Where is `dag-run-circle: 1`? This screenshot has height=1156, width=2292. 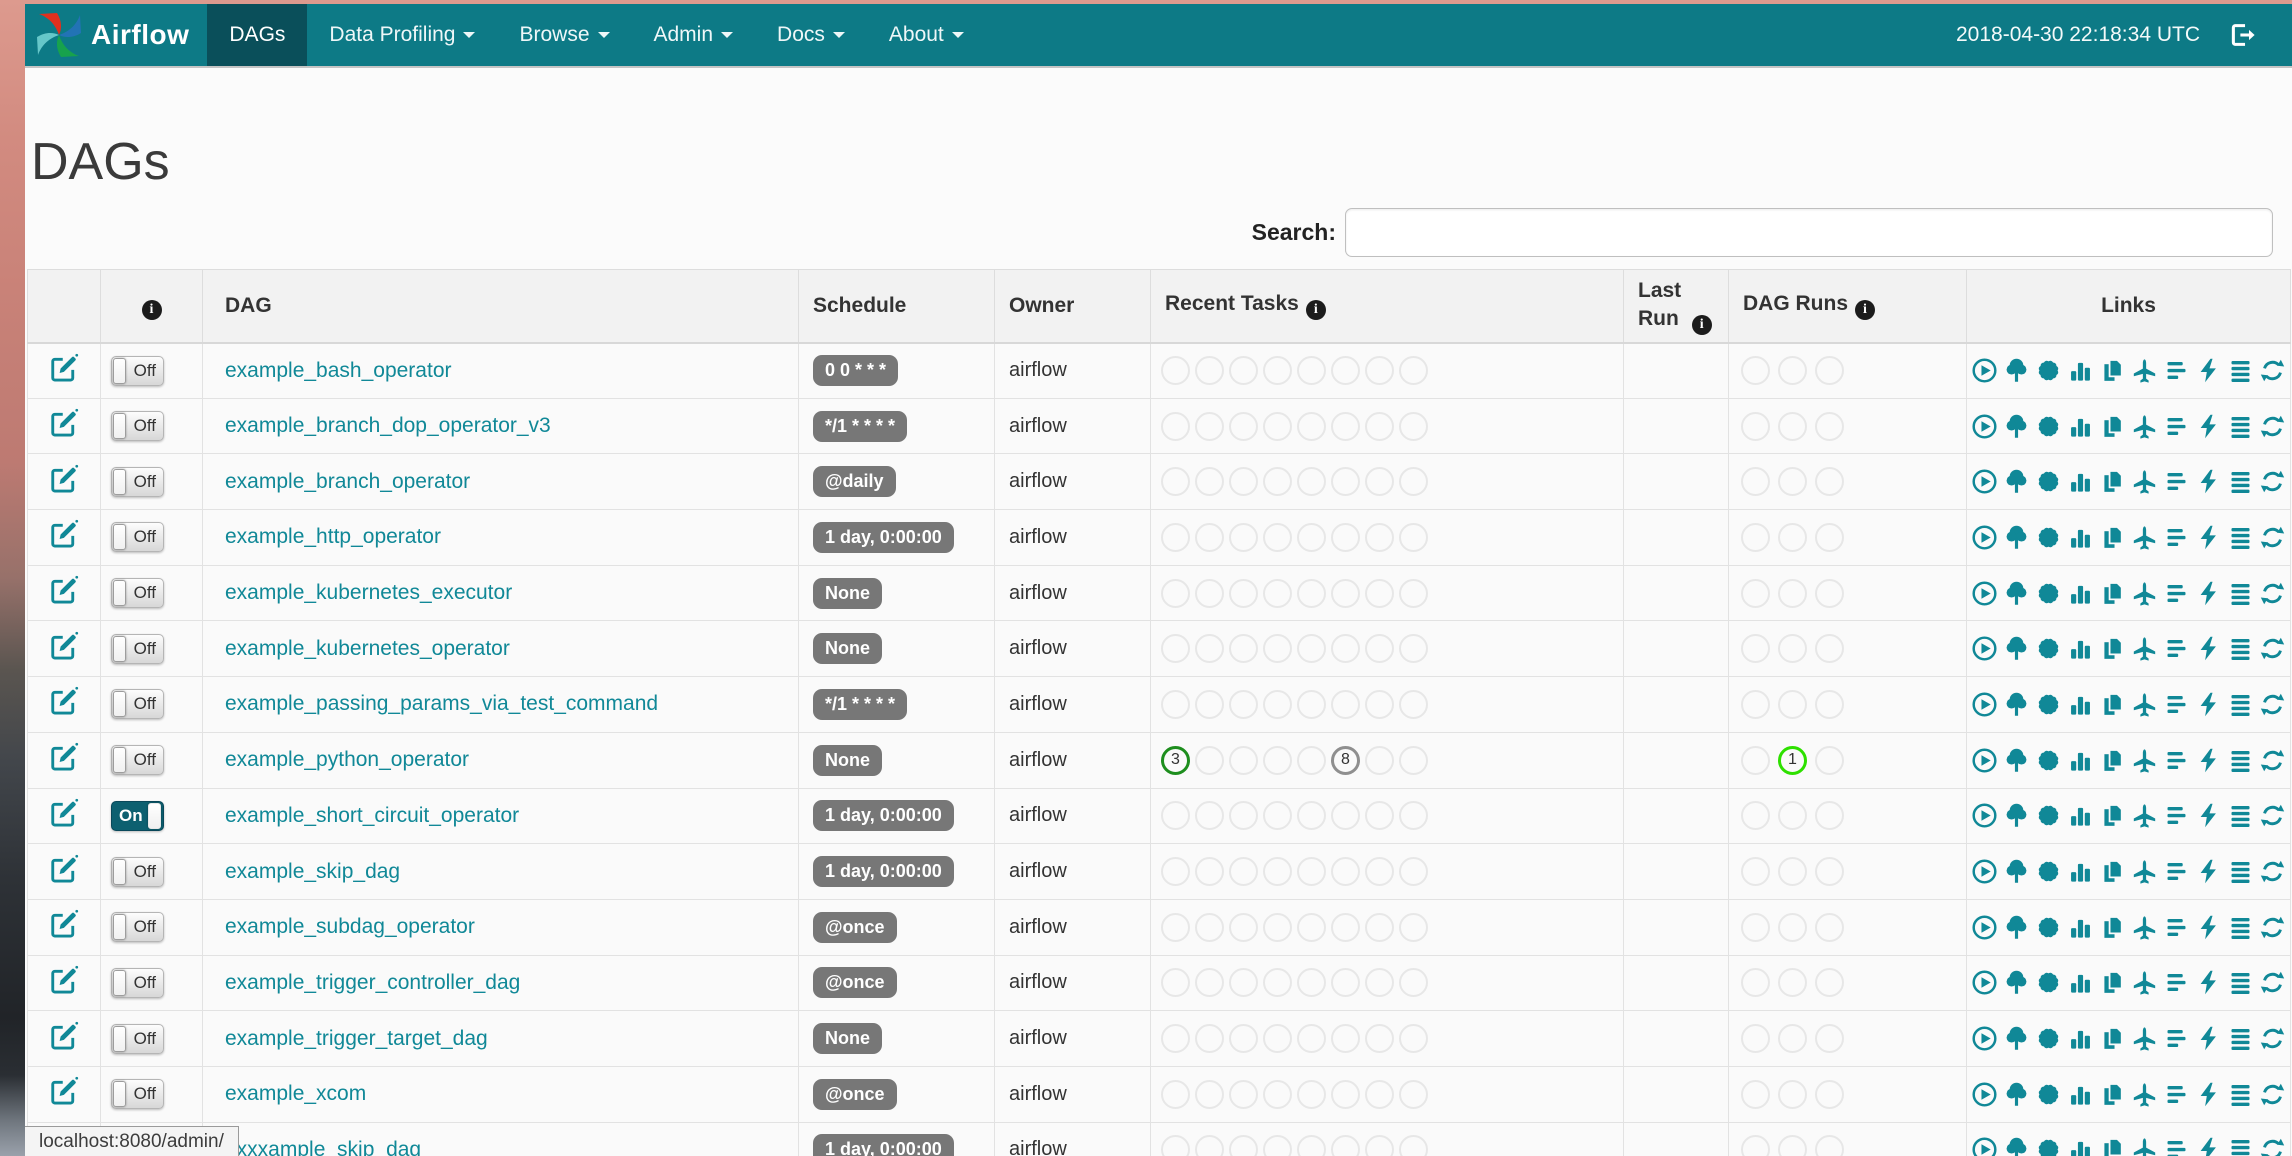 dag-run-circle: 1 is located at coordinates (1792, 760).